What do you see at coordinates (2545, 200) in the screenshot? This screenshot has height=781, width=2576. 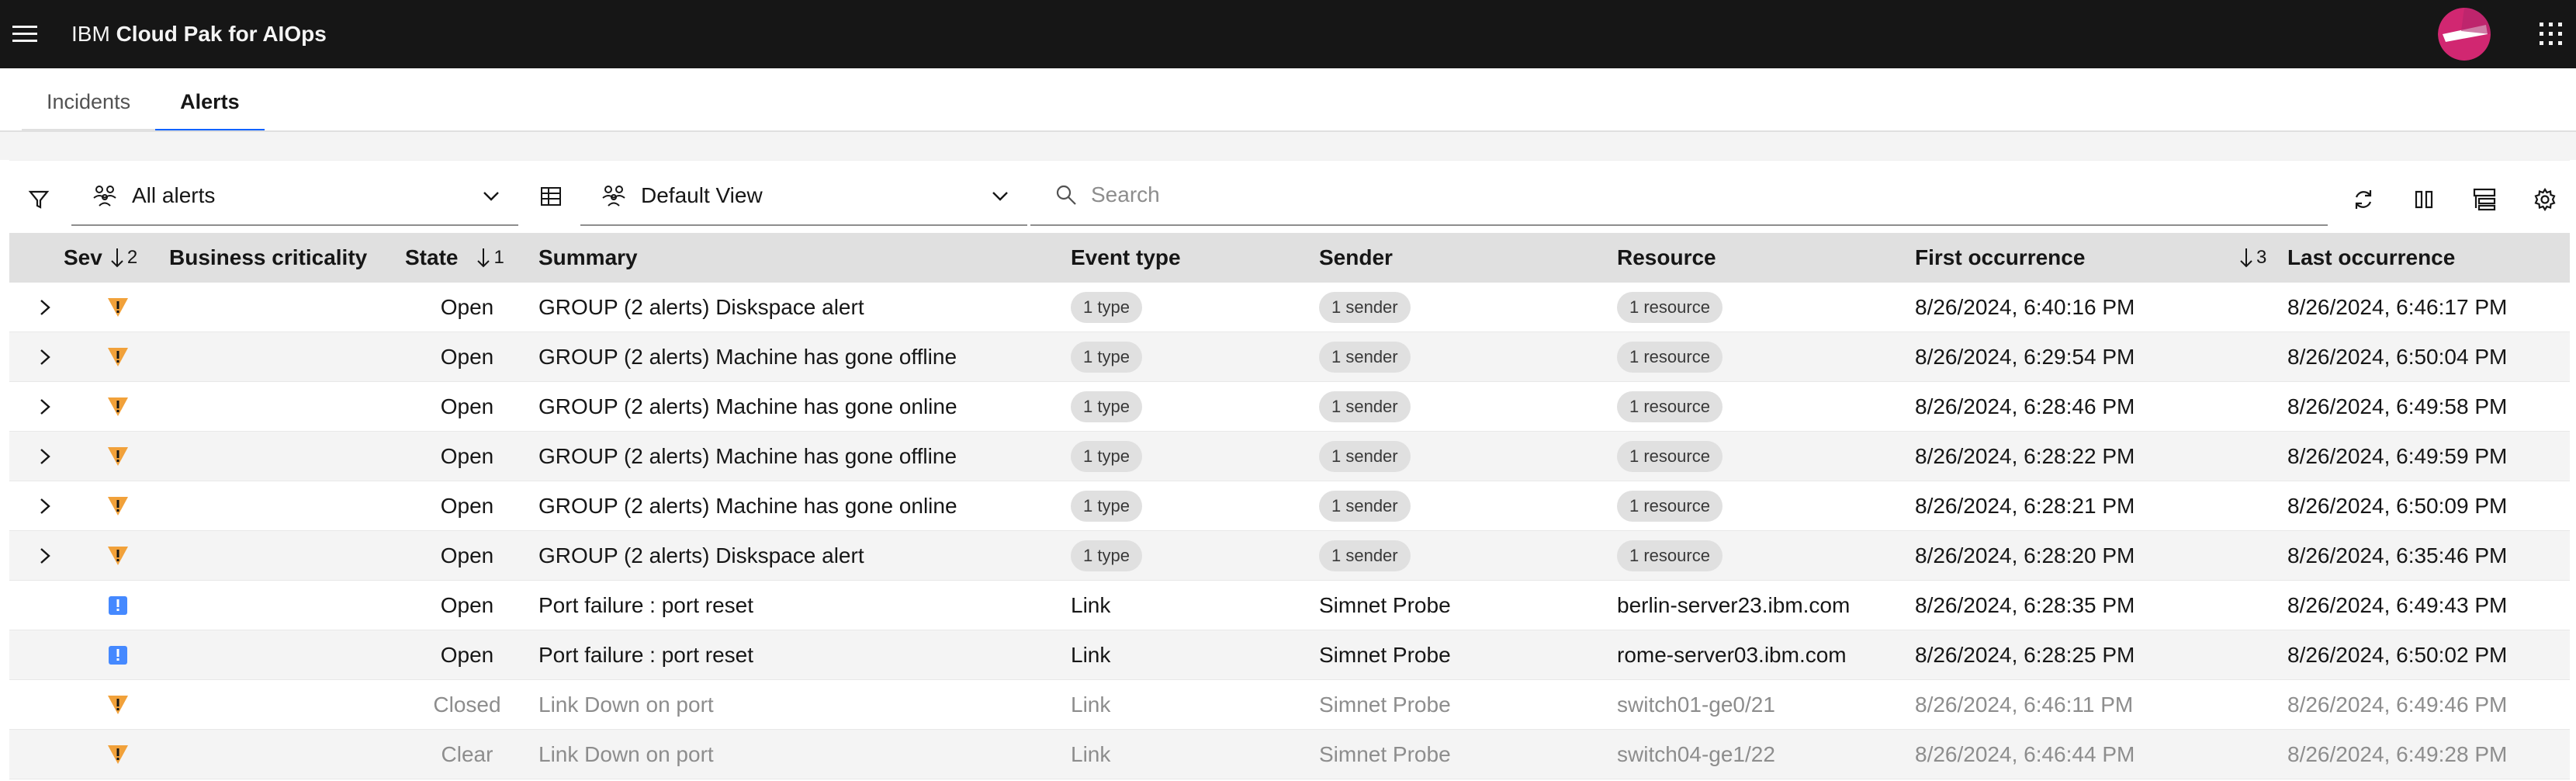 I see `settings-icon` at bounding box center [2545, 200].